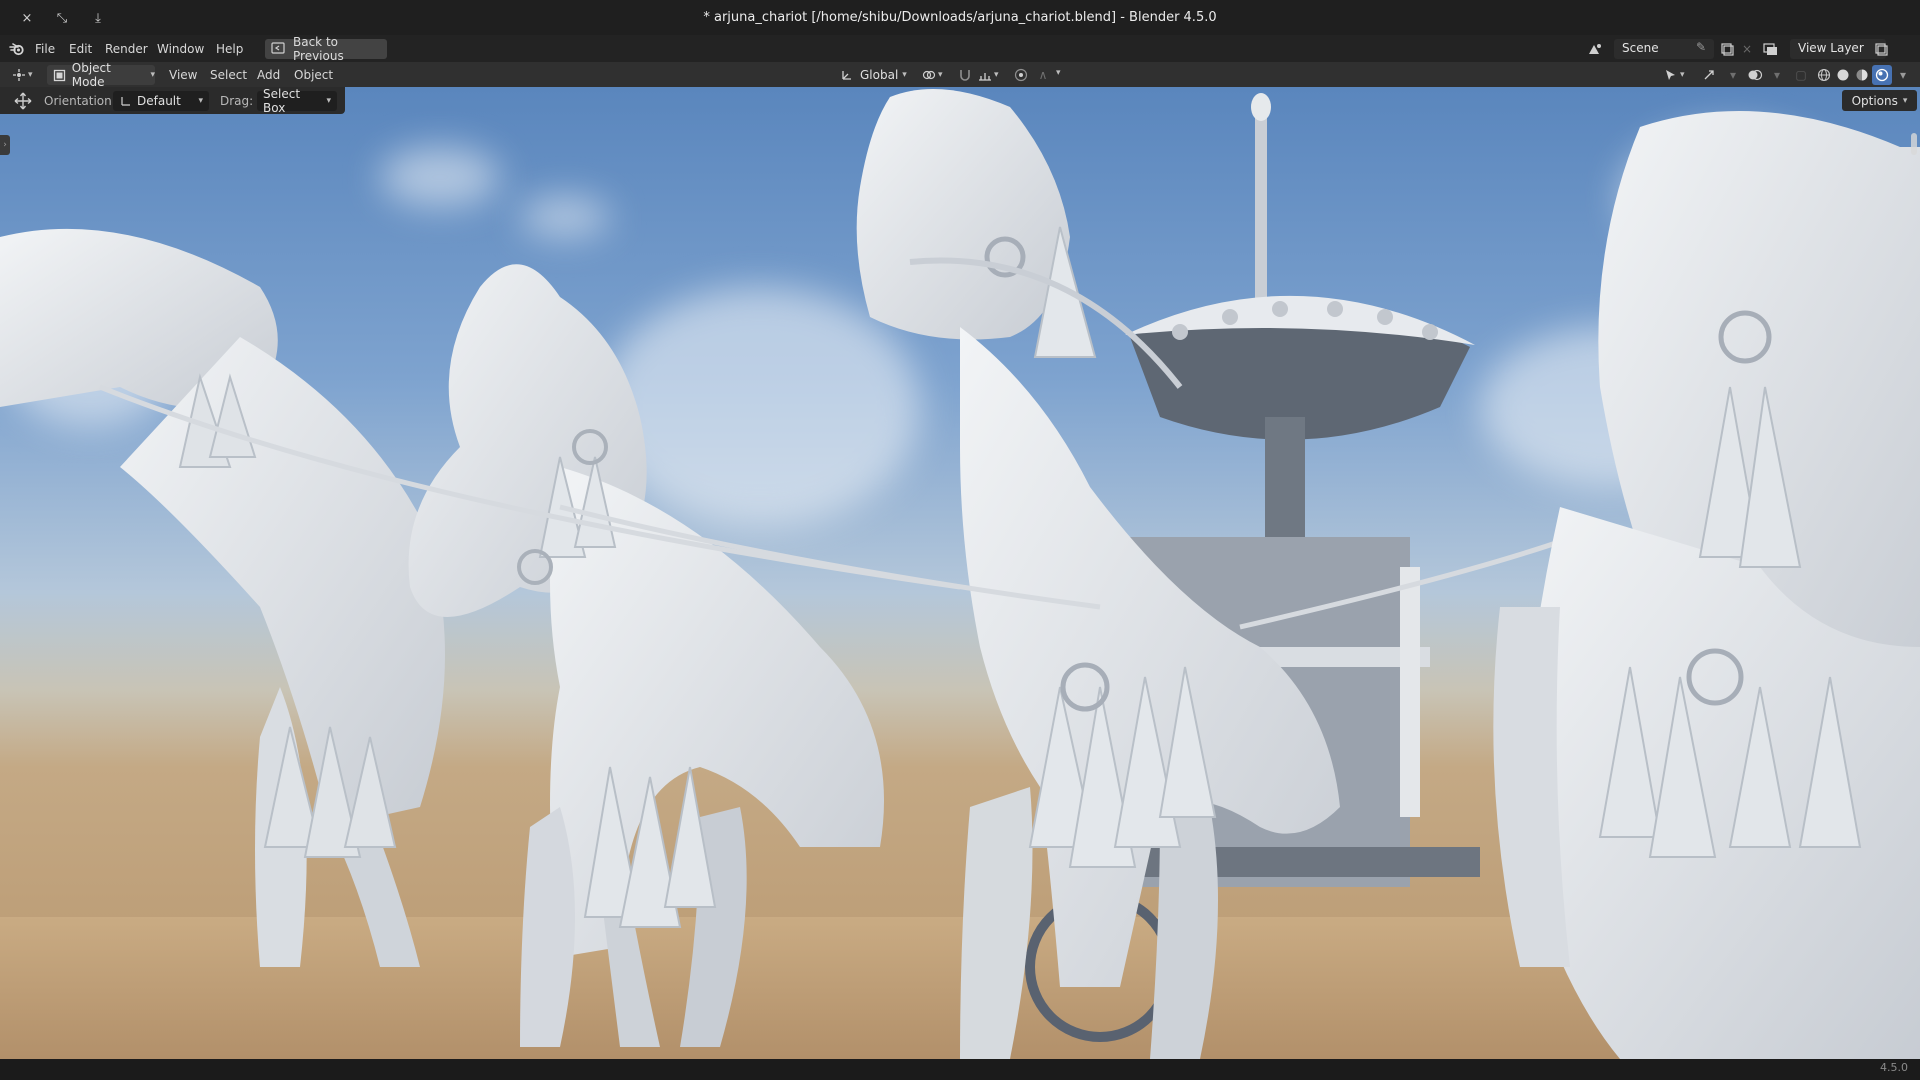 The width and height of the screenshot is (1920, 1080). What do you see at coordinates (126, 49) in the screenshot?
I see `menu-render: Render` at bounding box center [126, 49].